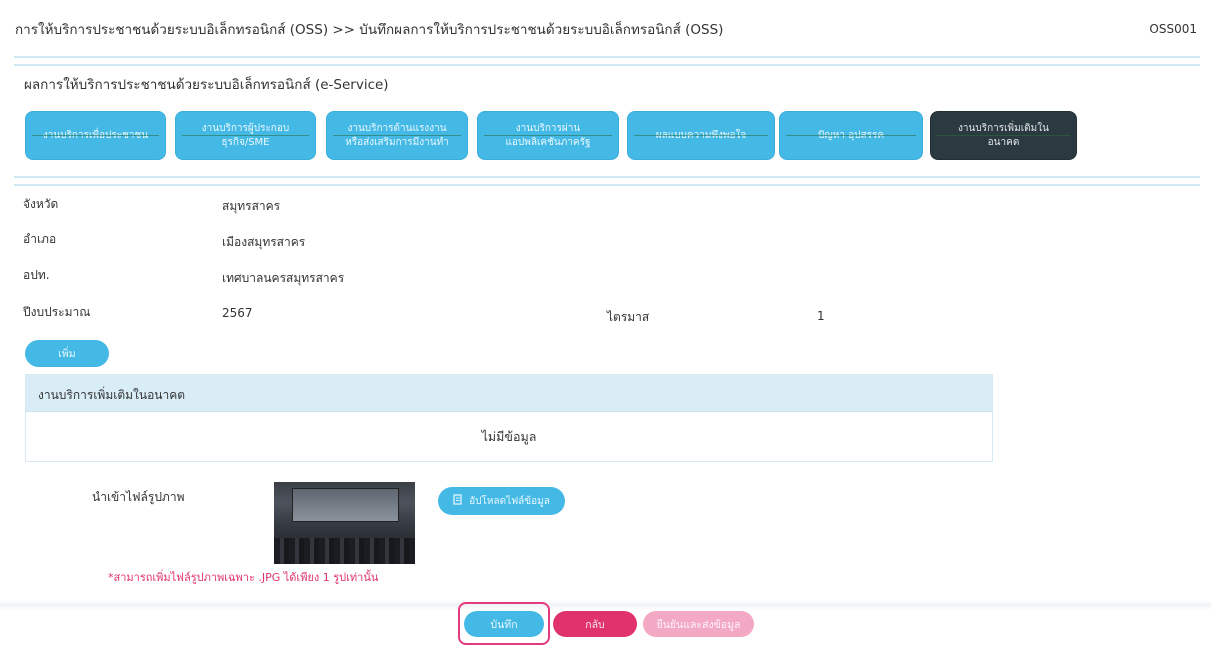  Describe the element at coordinates (509, 393) in the screenshot. I see `table-header: งานบริการเพิ่มเติมในอนาคต` at that location.